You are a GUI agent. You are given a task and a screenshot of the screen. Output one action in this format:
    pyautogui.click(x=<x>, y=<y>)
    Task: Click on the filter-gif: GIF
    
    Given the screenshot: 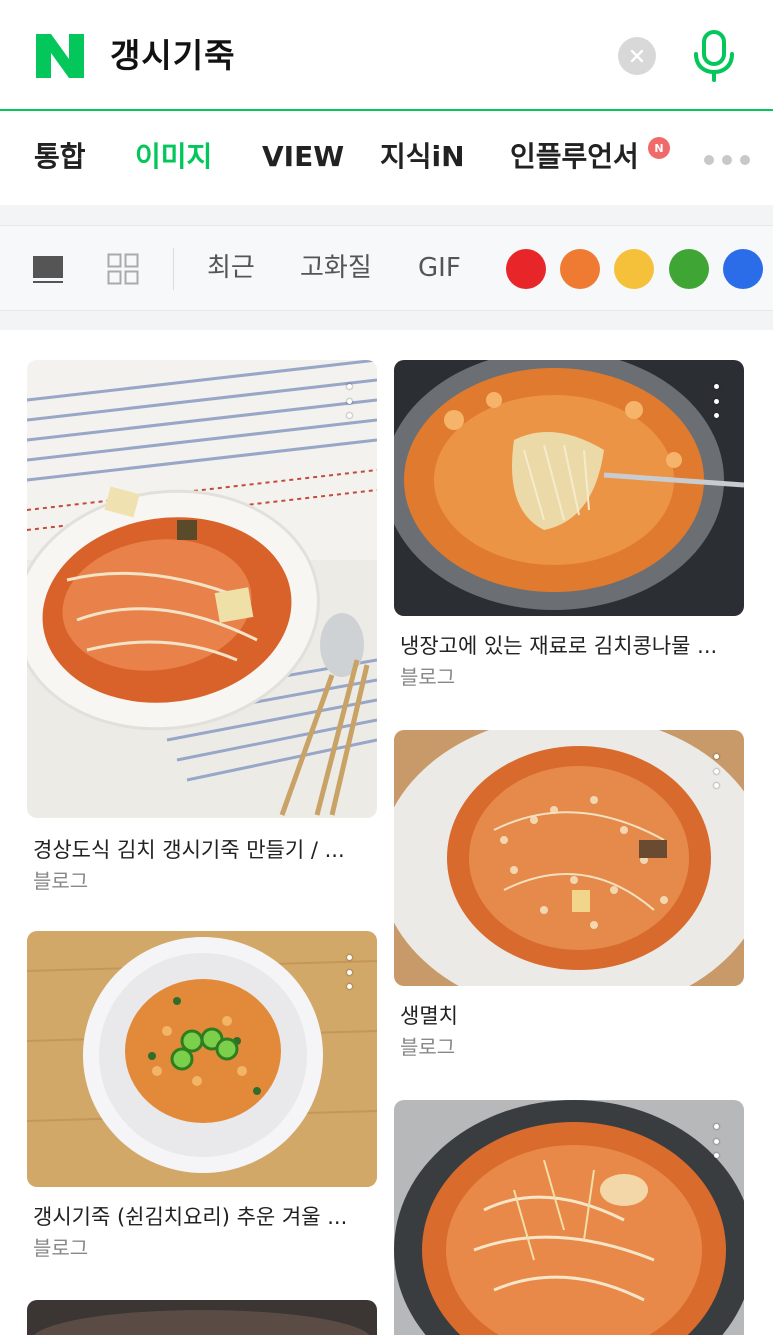 What is the action you would take?
    pyautogui.click(x=439, y=268)
    